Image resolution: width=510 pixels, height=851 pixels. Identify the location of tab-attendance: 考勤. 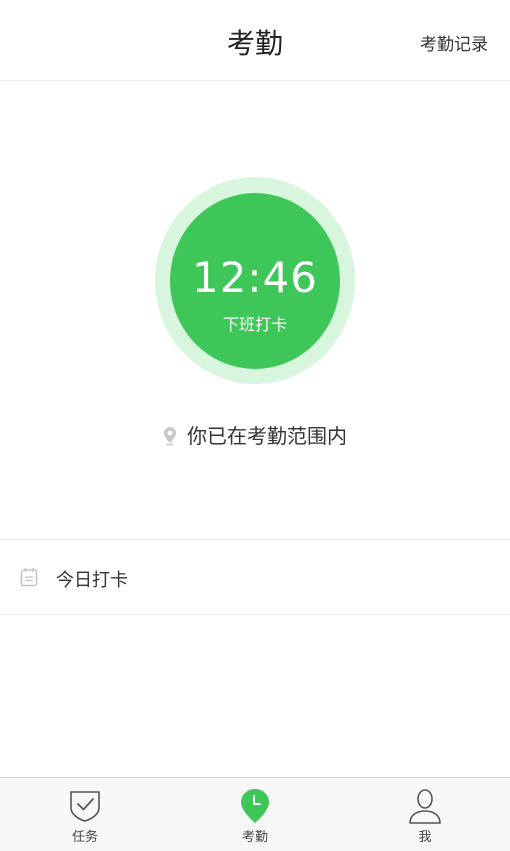
(255, 814).